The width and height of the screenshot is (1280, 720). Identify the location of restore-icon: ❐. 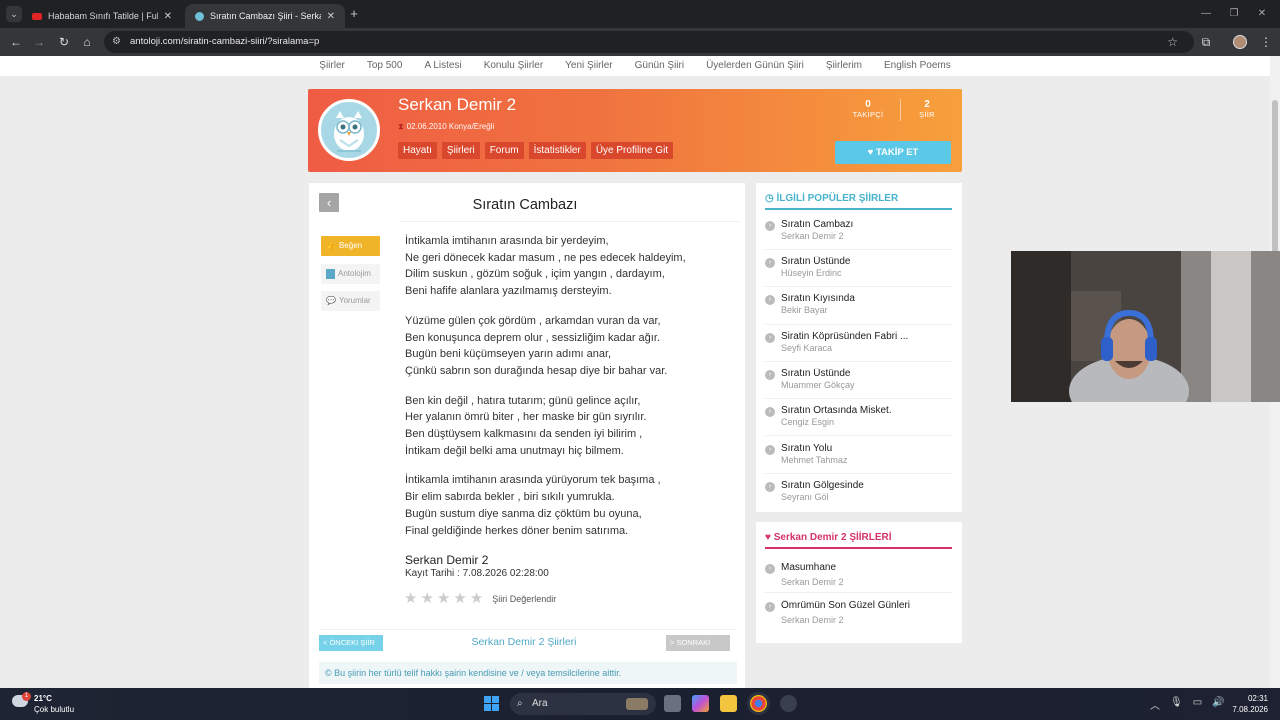
(1234, 14).